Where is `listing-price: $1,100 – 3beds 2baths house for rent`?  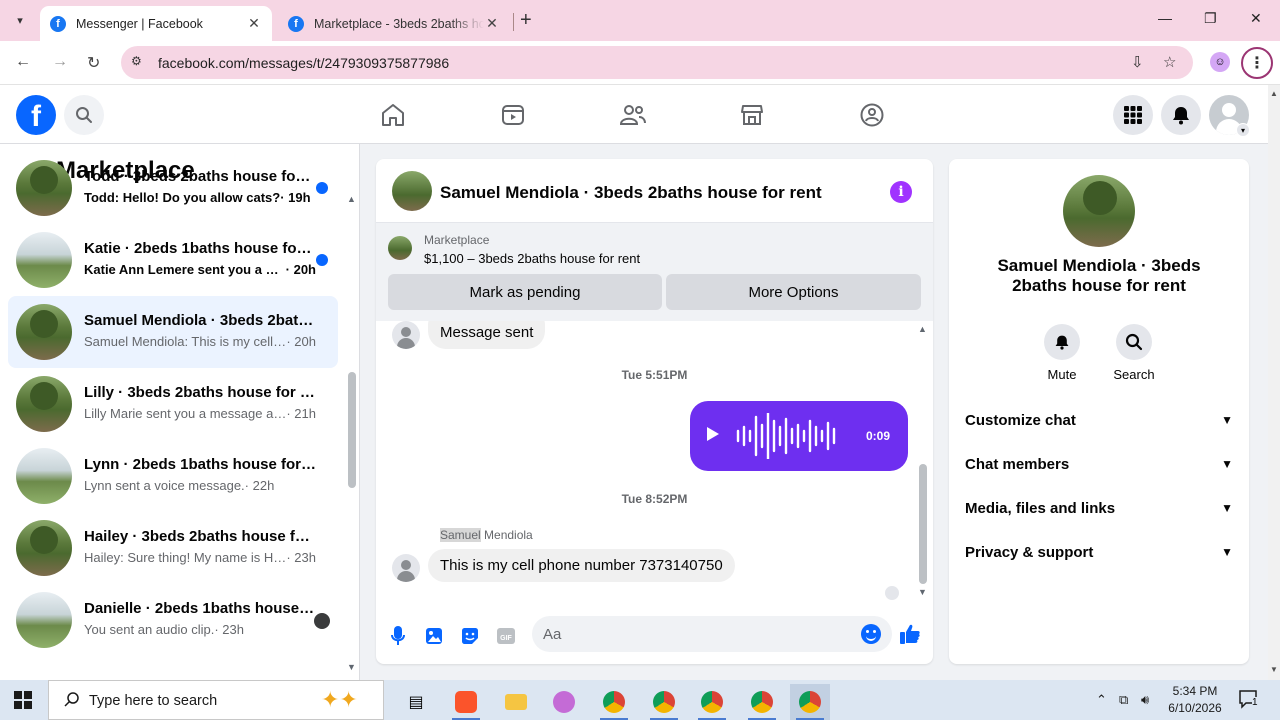 listing-price: $1,100 – 3beds 2baths house for rent is located at coordinates (532, 258).